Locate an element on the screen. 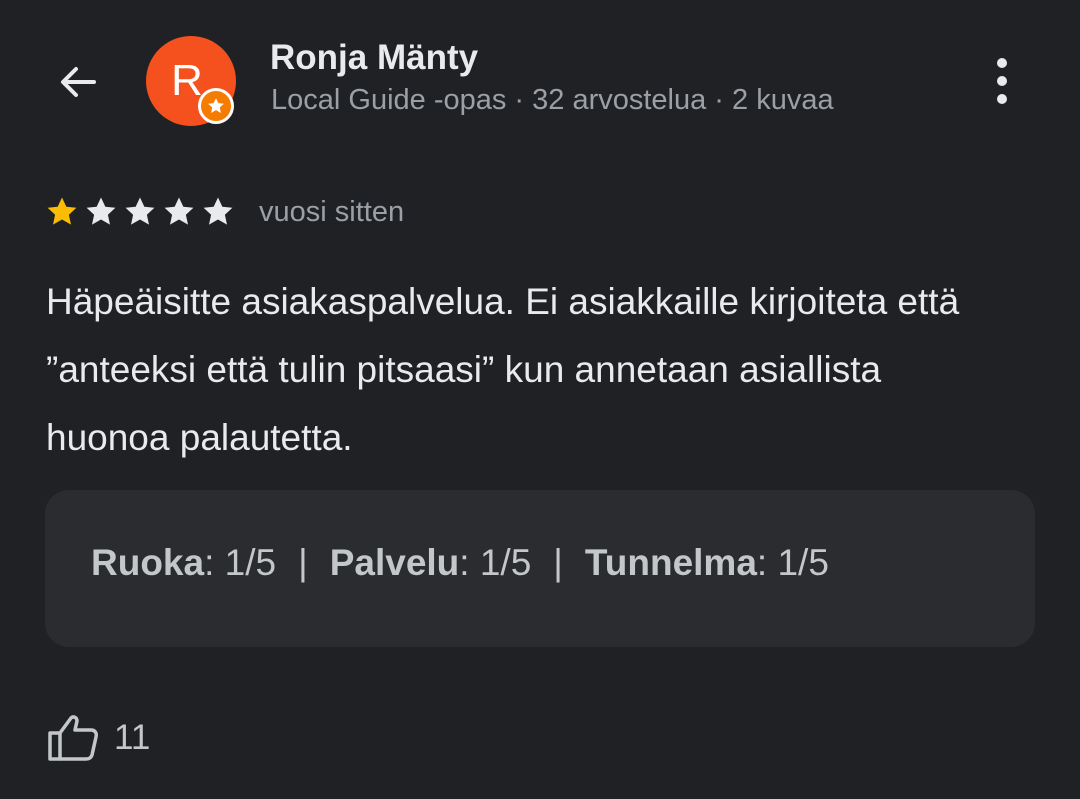  sub-rating-food: Ruoka: 1/5 is located at coordinates (184, 562).